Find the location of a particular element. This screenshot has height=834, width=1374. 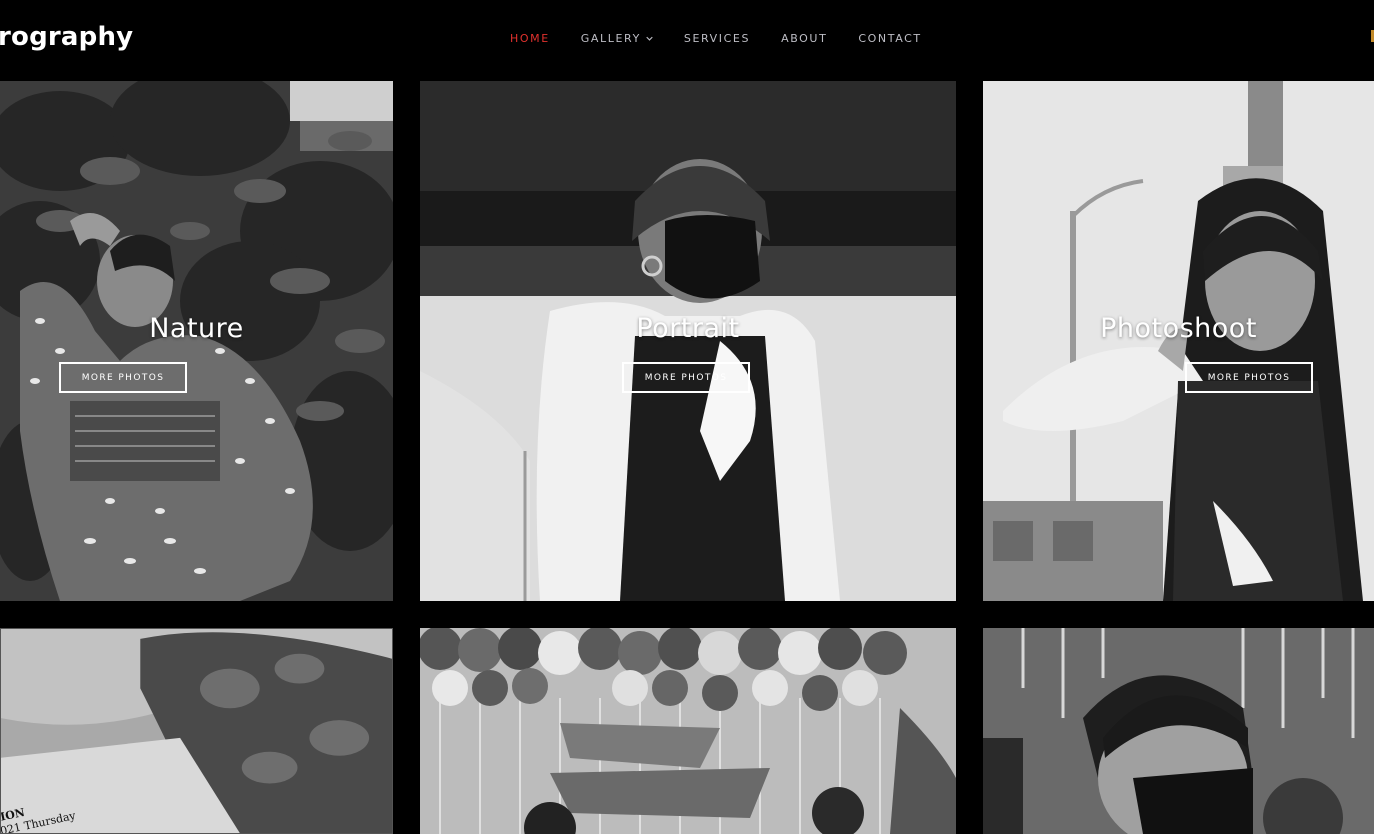

nav-services-label: SERVICES is located at coordinates (717, 38).